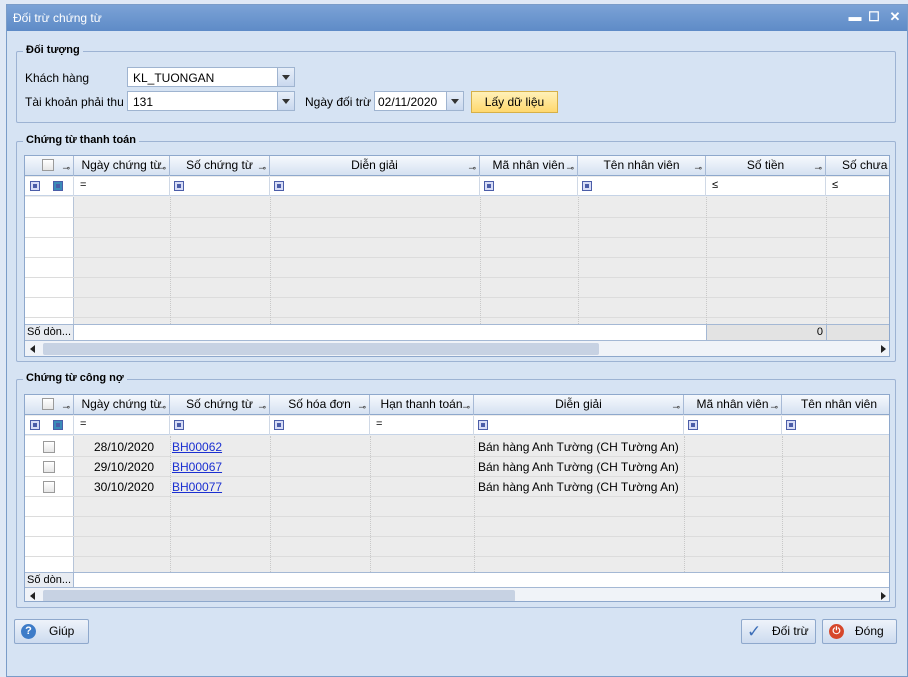 Image resolution: width=908 pixels, height=677 pixels. What do you see at coordinates (124, 487) in the screenshot?
I see `cell-ngay: 30/10/2020` at bounding box center [124, 487].